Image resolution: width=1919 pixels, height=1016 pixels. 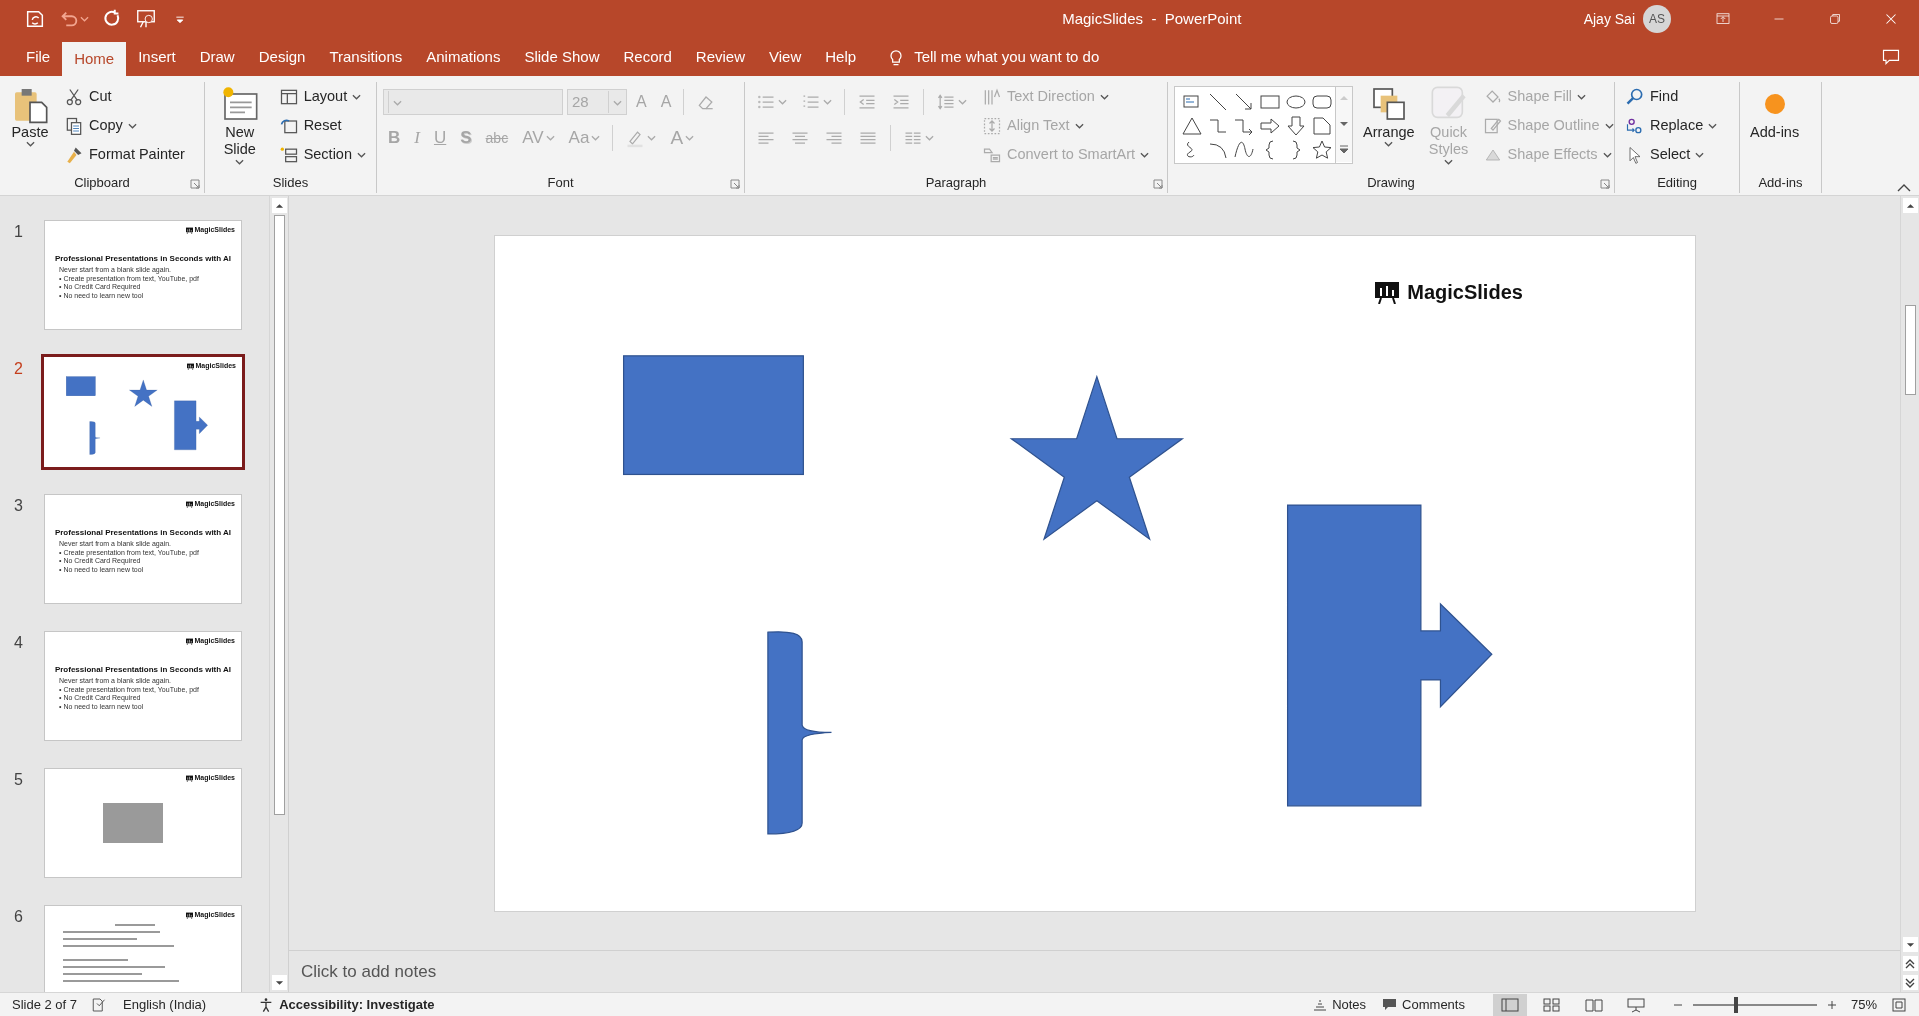 I want to click on slide-number: 2, so click(x=18, y=369).